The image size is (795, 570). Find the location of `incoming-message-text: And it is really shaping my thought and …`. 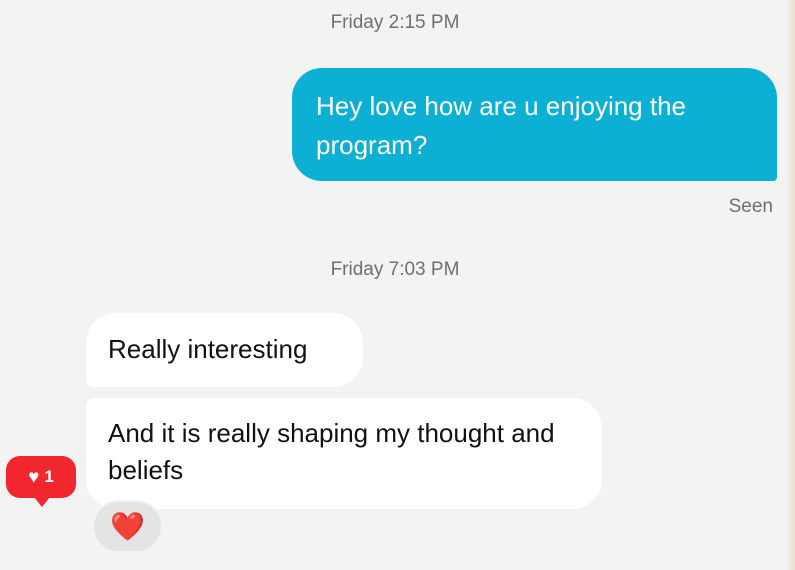

incoming-message-text: And it is really shaping my thought and … is located at coordinates (331, 451).